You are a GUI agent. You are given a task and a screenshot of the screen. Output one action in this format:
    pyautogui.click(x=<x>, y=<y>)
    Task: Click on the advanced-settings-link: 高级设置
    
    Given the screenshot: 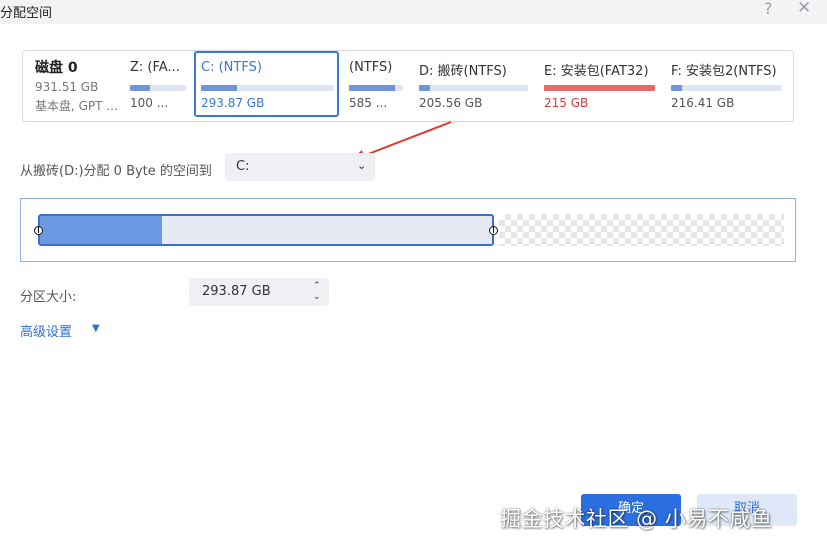 What is the action you would take?
    pyautogui.click(x=46, y=330)
    